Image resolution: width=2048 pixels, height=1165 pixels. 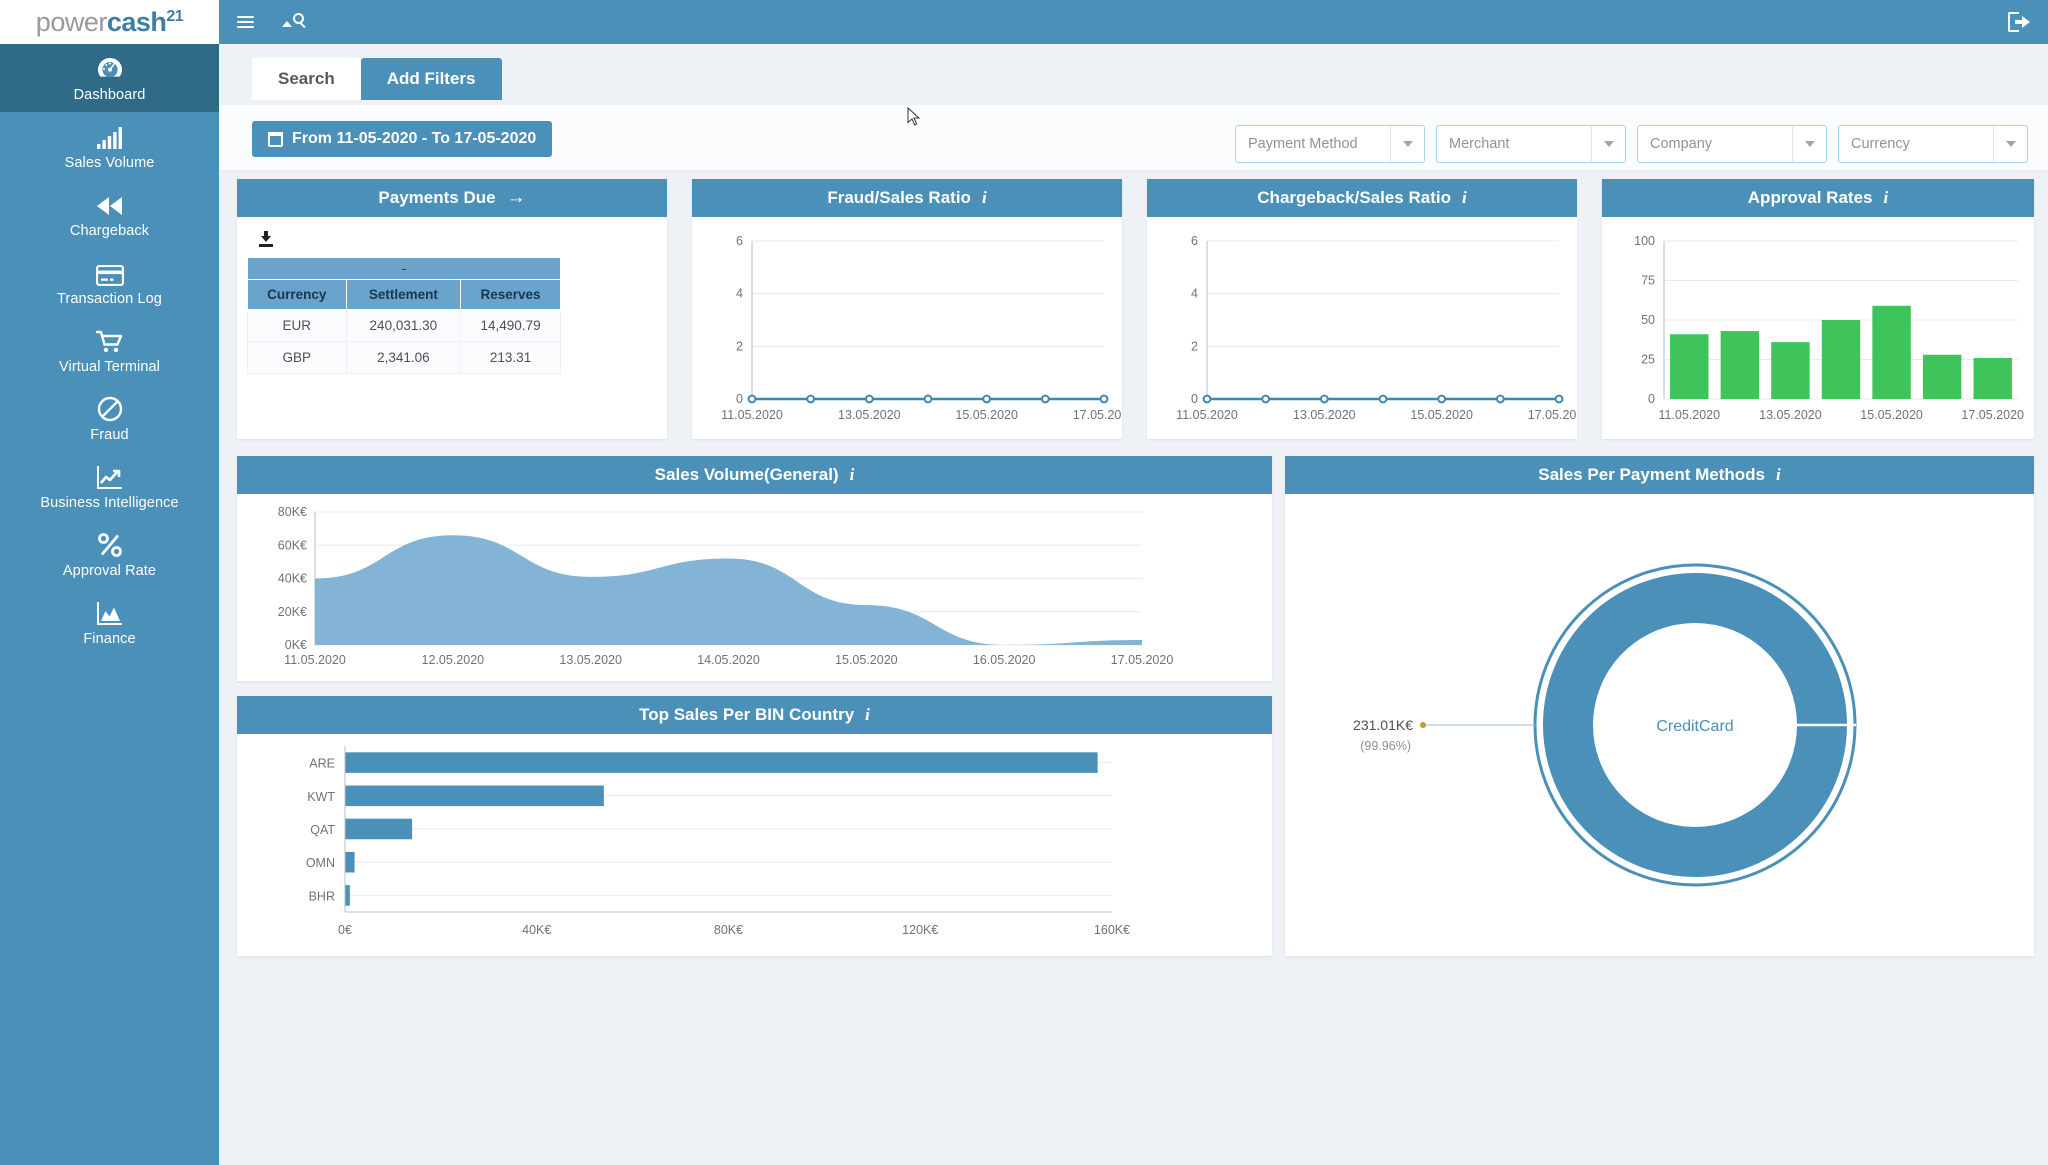 I want to click on card-header: Sales Per Payment Methods i, so click(x=1659, y=475).